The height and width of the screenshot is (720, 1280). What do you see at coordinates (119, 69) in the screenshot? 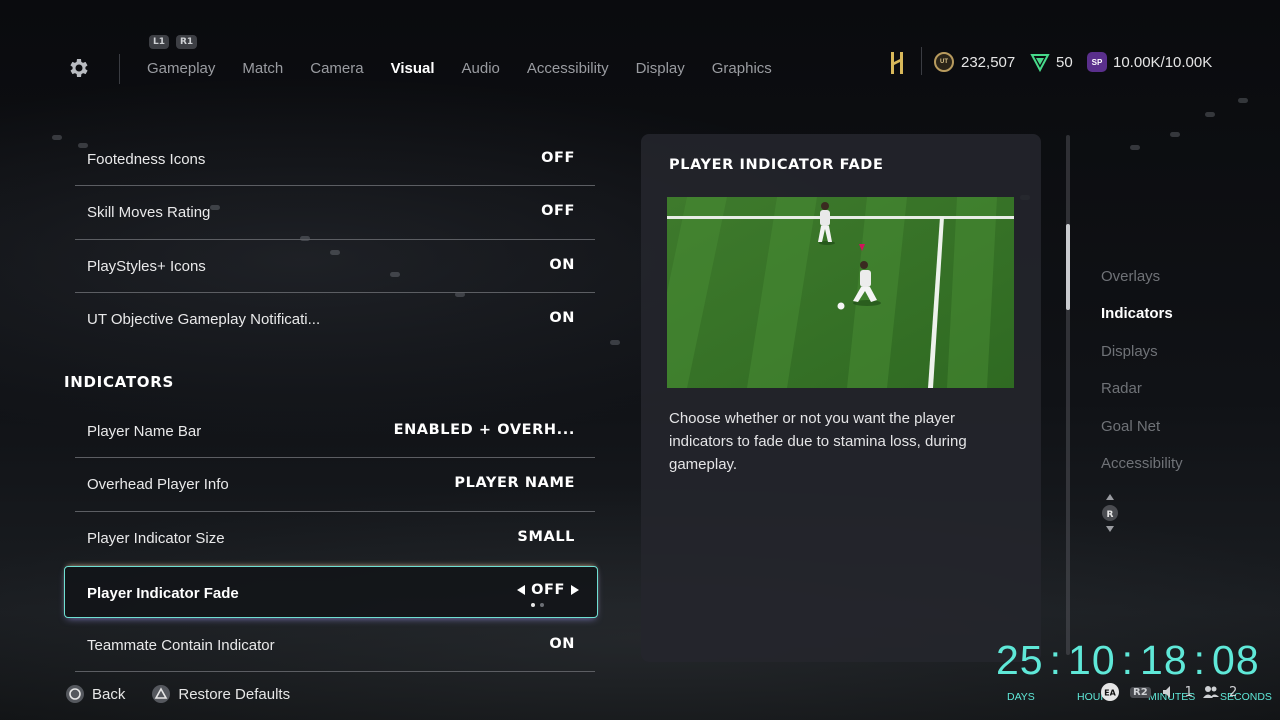
I see `nav-divider` at bounding box center [119, 69].